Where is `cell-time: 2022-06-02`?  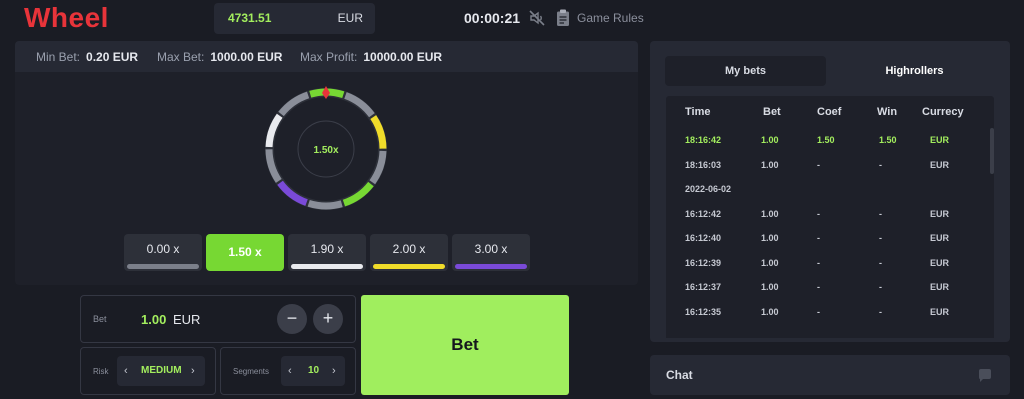
cell-time: 2022-06-02 is located at coordinates (708, 189).